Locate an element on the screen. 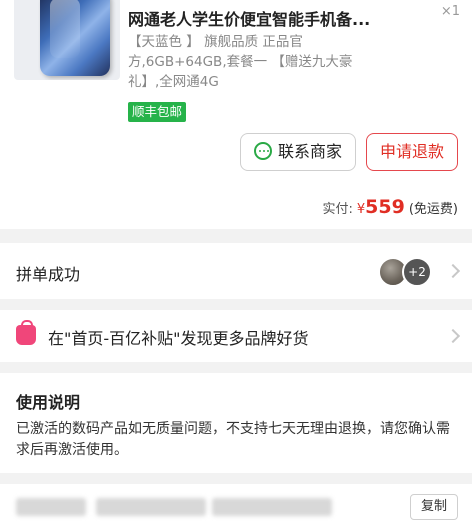 The width and height of the screenshot is (472, 529). paid-value: 559 is located at coordinates (385, 207).